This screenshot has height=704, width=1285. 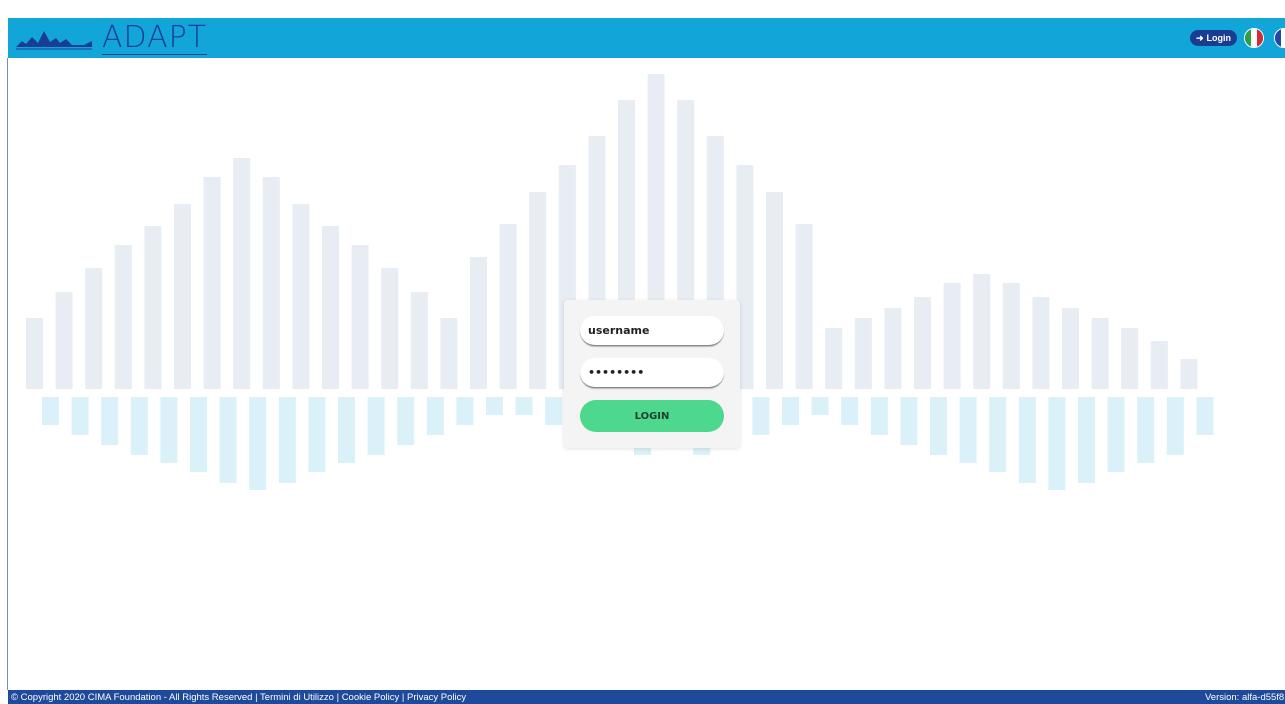 What do you see at coordinates (1219, 38) in the screenshot?
I see `header-login-label: Login` at bounding box center [1219, 38].